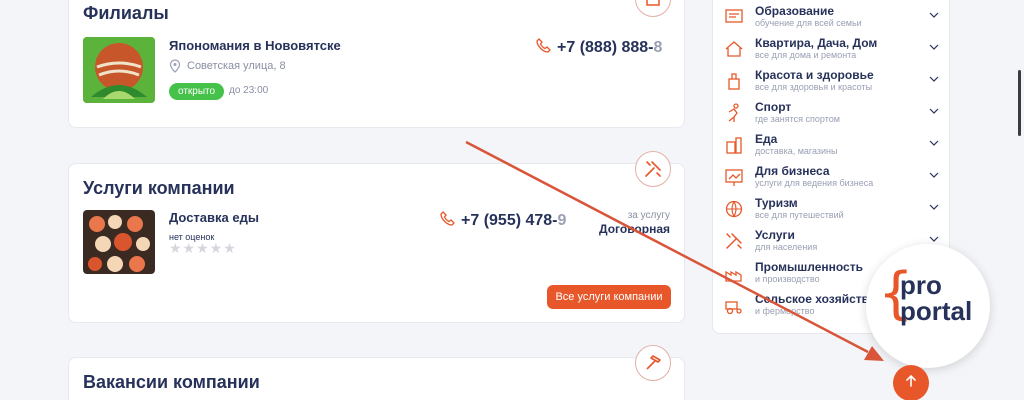  Describe the element at coordinates (734, 273) in the screenshot. I see `industry-icon` at that location.